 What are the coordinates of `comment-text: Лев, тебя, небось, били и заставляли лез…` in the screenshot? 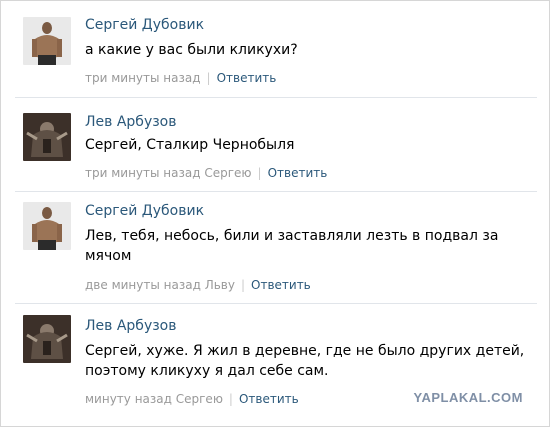 It's located at (292, 246).